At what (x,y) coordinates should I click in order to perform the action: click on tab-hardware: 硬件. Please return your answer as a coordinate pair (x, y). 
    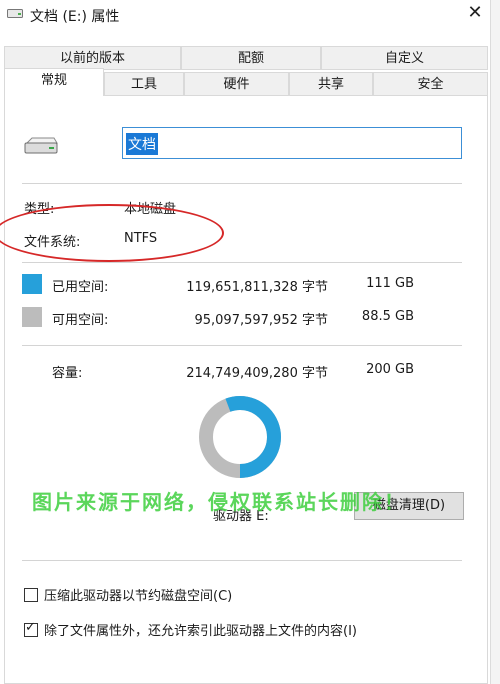
    Looking at the image, I should click on (236, 84).